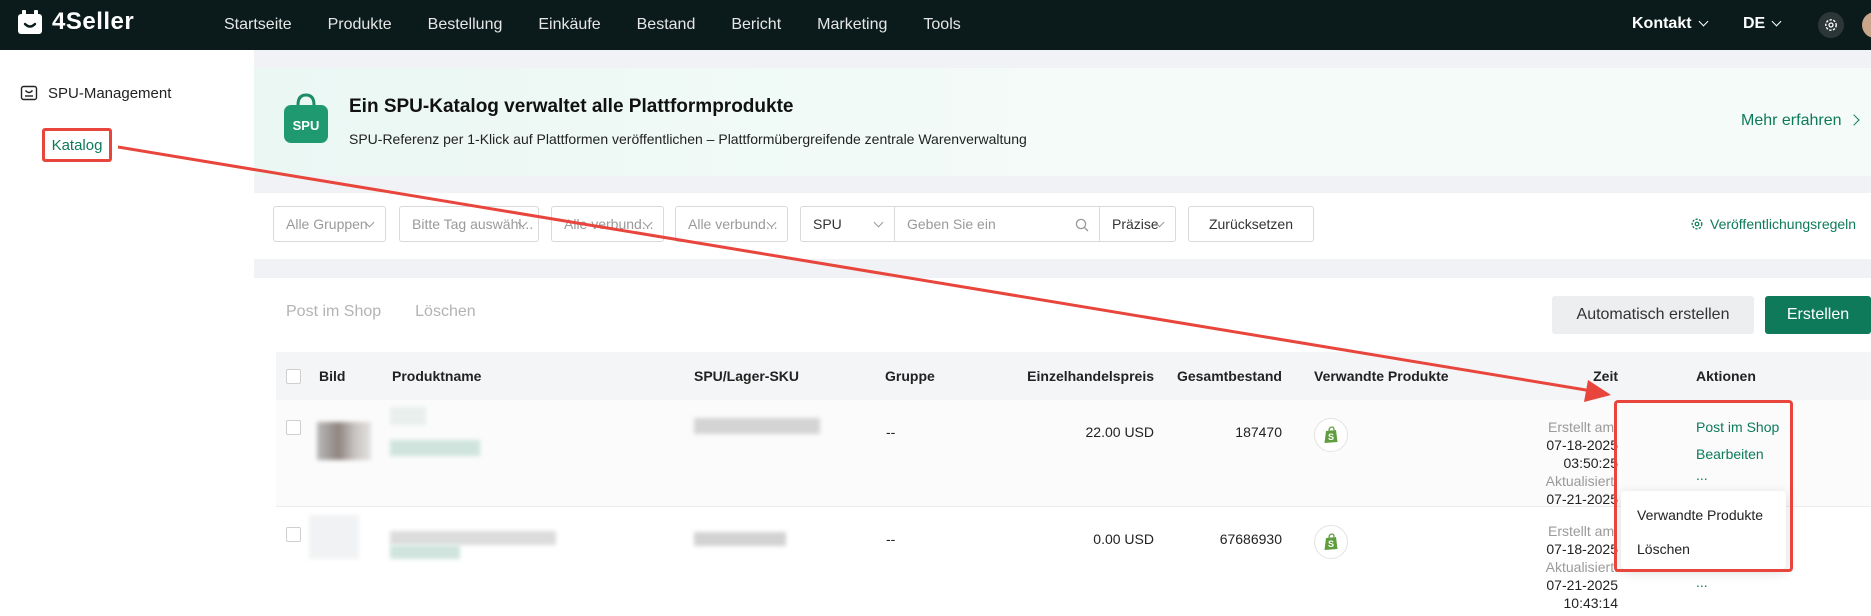  Describe the element at coordinates (827, 224) in the screenshot. I see `search-field-value: SPU` at that location.